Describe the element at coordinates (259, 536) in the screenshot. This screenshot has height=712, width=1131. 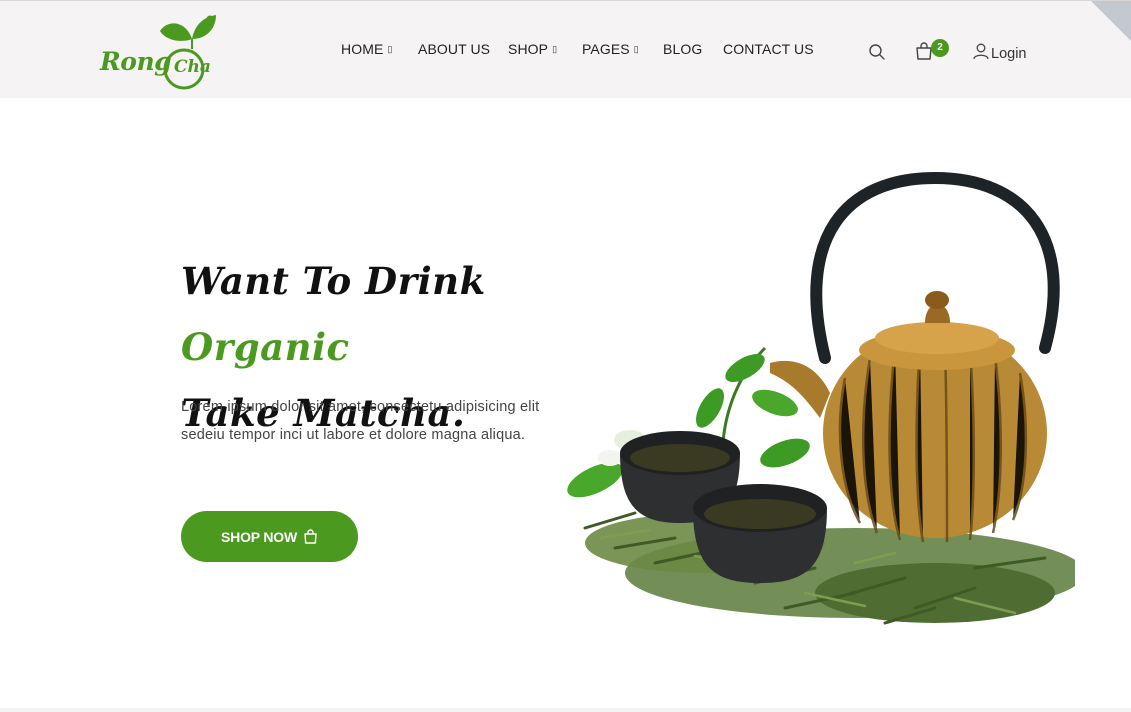
I see `shop-now-label: SHOP NOW` at that location.